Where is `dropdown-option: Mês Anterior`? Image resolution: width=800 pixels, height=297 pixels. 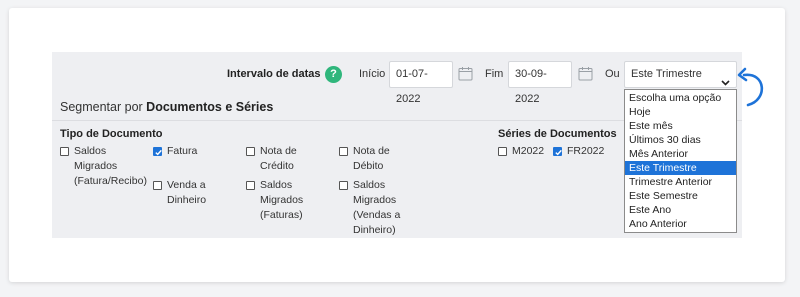 dropdown-option: Mês Anterior is located at coordinates (680, 154).